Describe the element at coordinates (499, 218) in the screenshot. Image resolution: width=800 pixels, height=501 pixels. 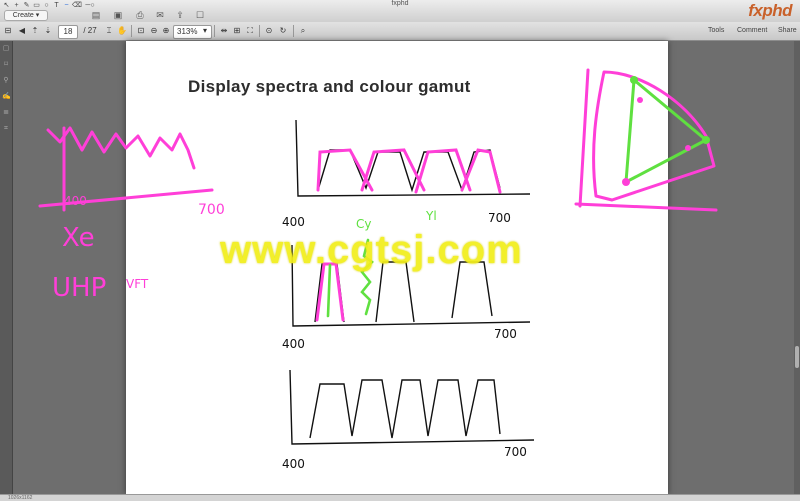
I see `top-axis-end-label: 700` at that location.